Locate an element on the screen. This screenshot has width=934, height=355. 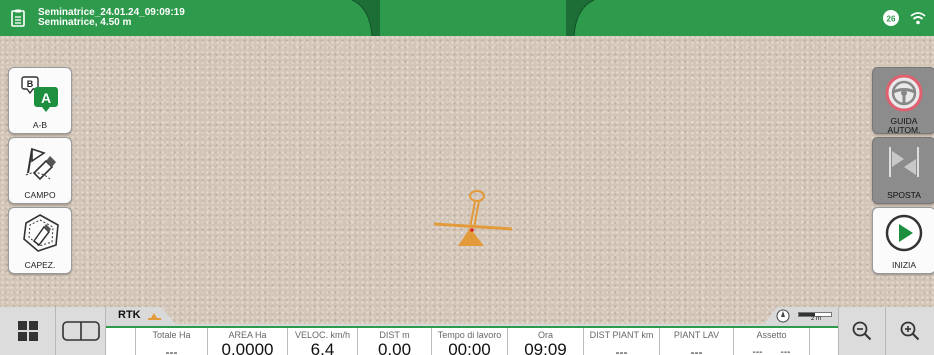
ab-line-icon: B A is located at coordinates (40, 93).